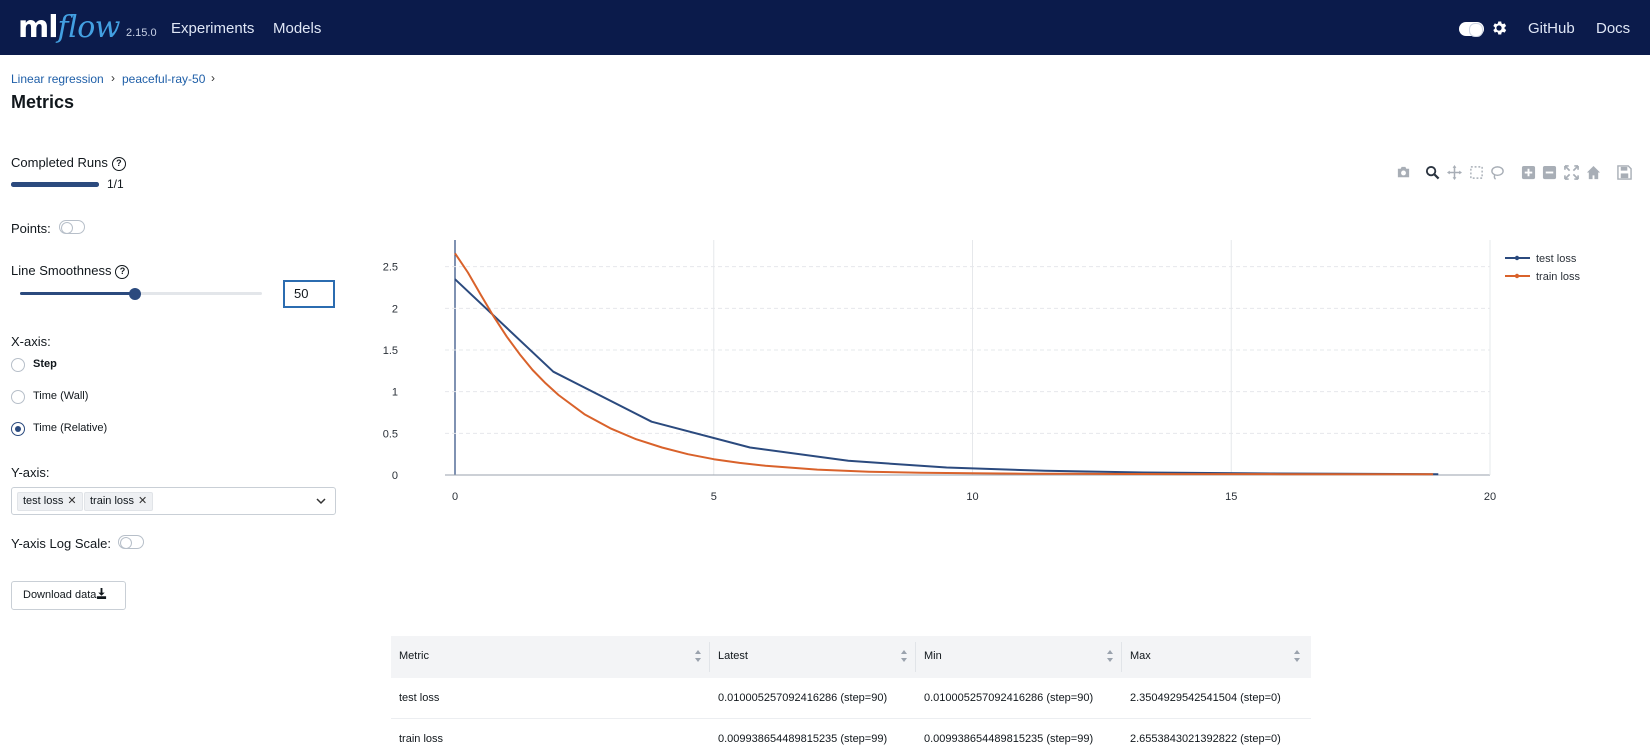 The width and height of the screenshot is (1650, 755). I want to click on download-data-button: Download data, so click(68, 595).